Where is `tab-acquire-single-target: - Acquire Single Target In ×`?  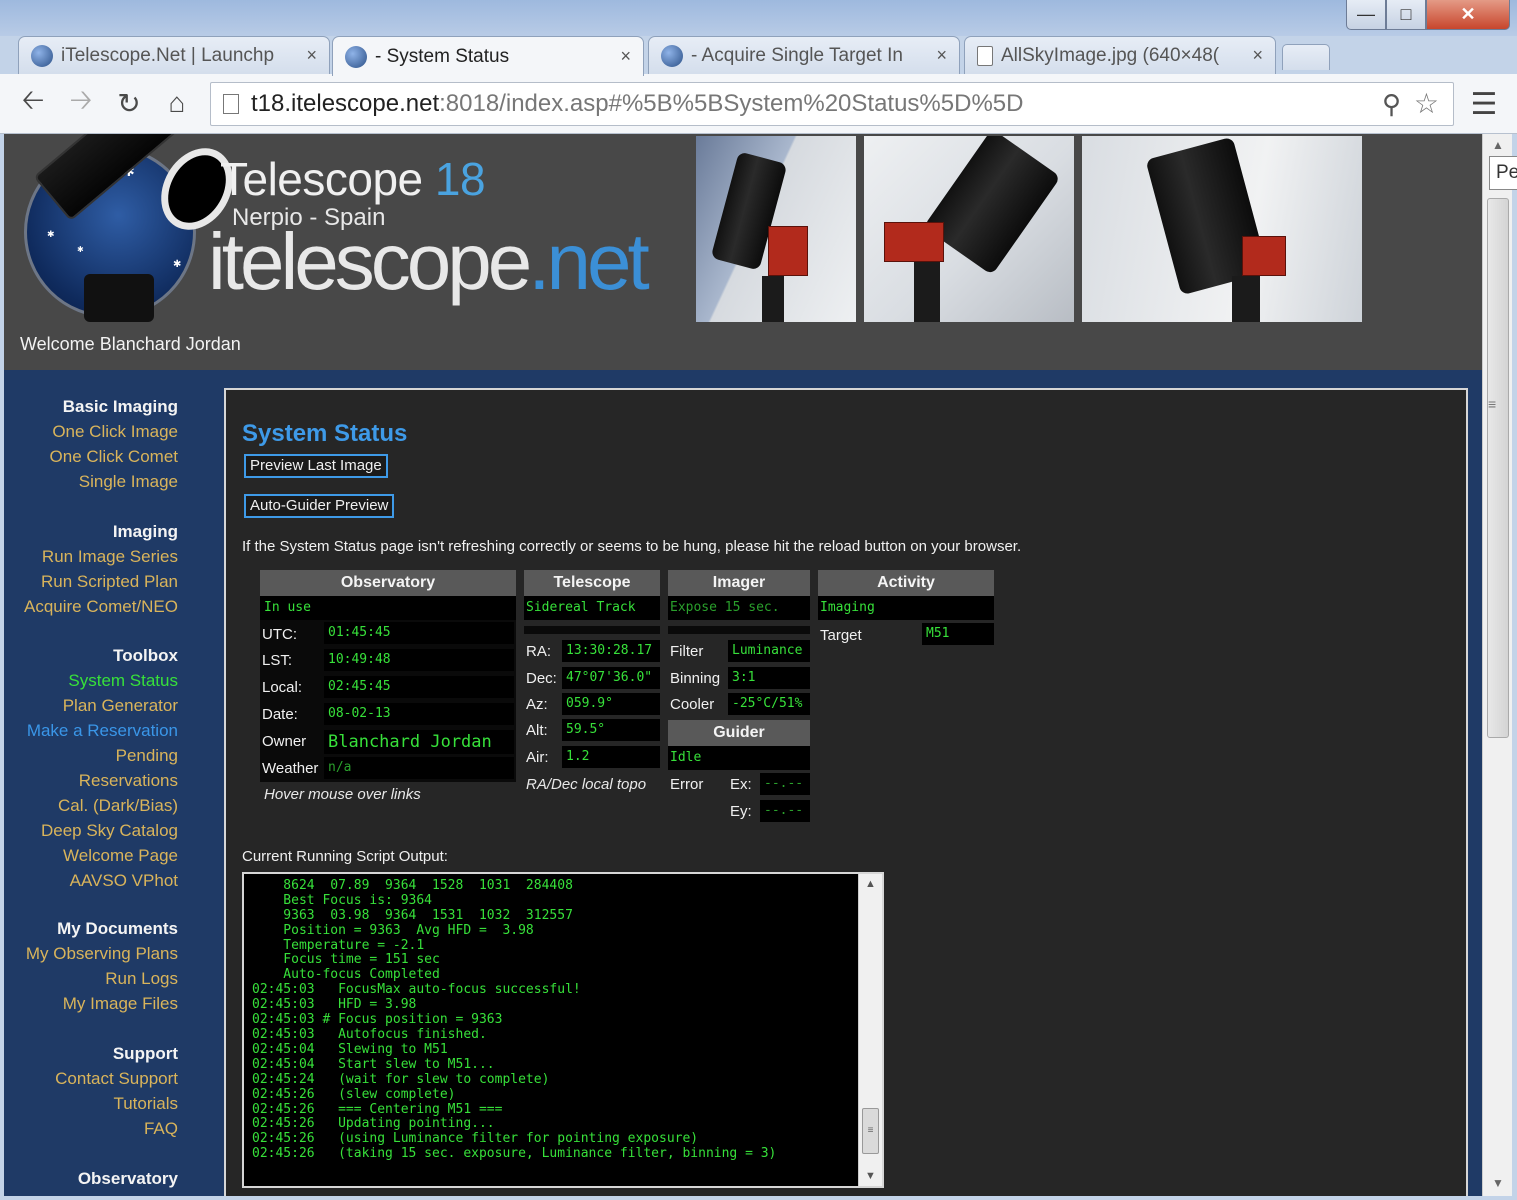
tab-acquire-single-target: - Acquire Single Target In × is located at coordinates (804, 55).